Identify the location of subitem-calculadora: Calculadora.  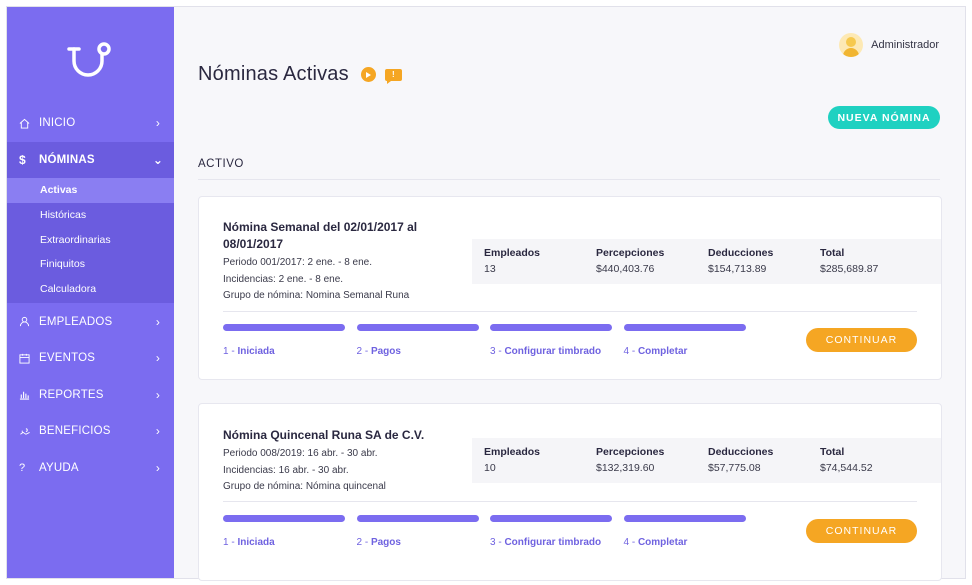
(90, 289).